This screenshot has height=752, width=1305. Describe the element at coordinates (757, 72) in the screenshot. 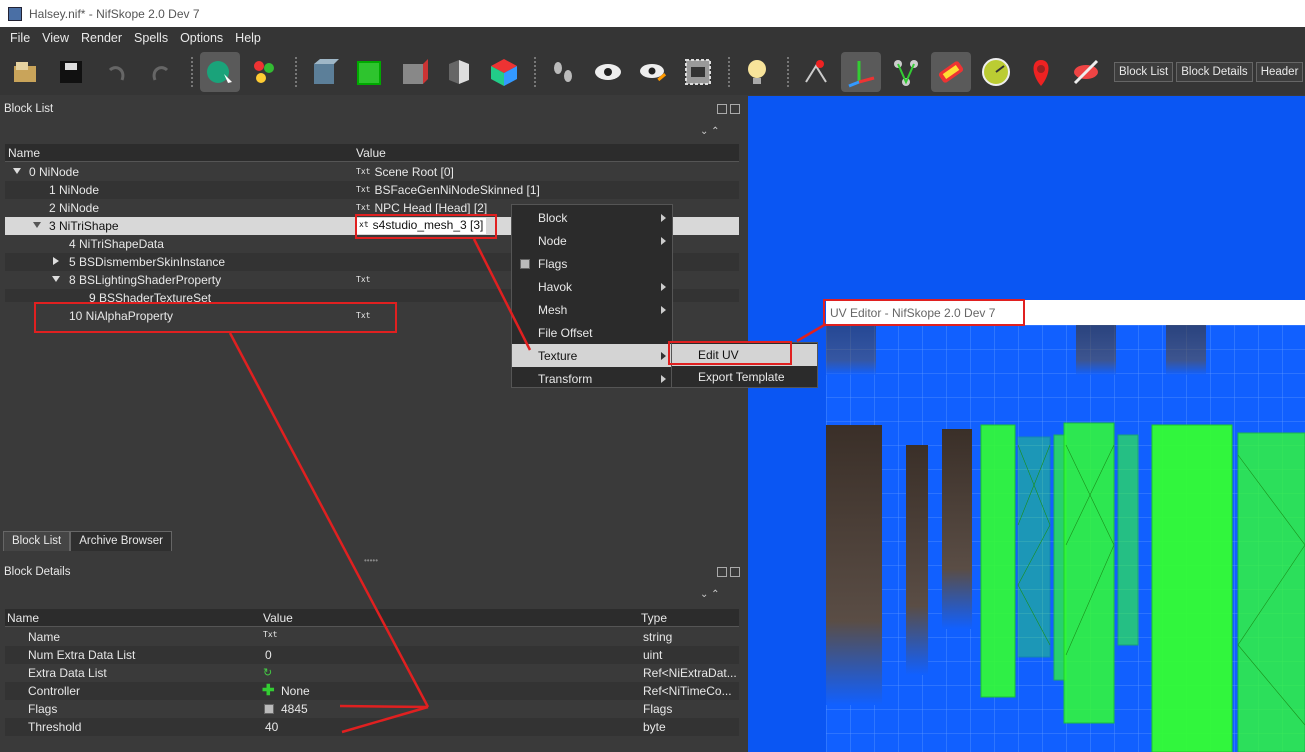

I see `light-icon` at that location.